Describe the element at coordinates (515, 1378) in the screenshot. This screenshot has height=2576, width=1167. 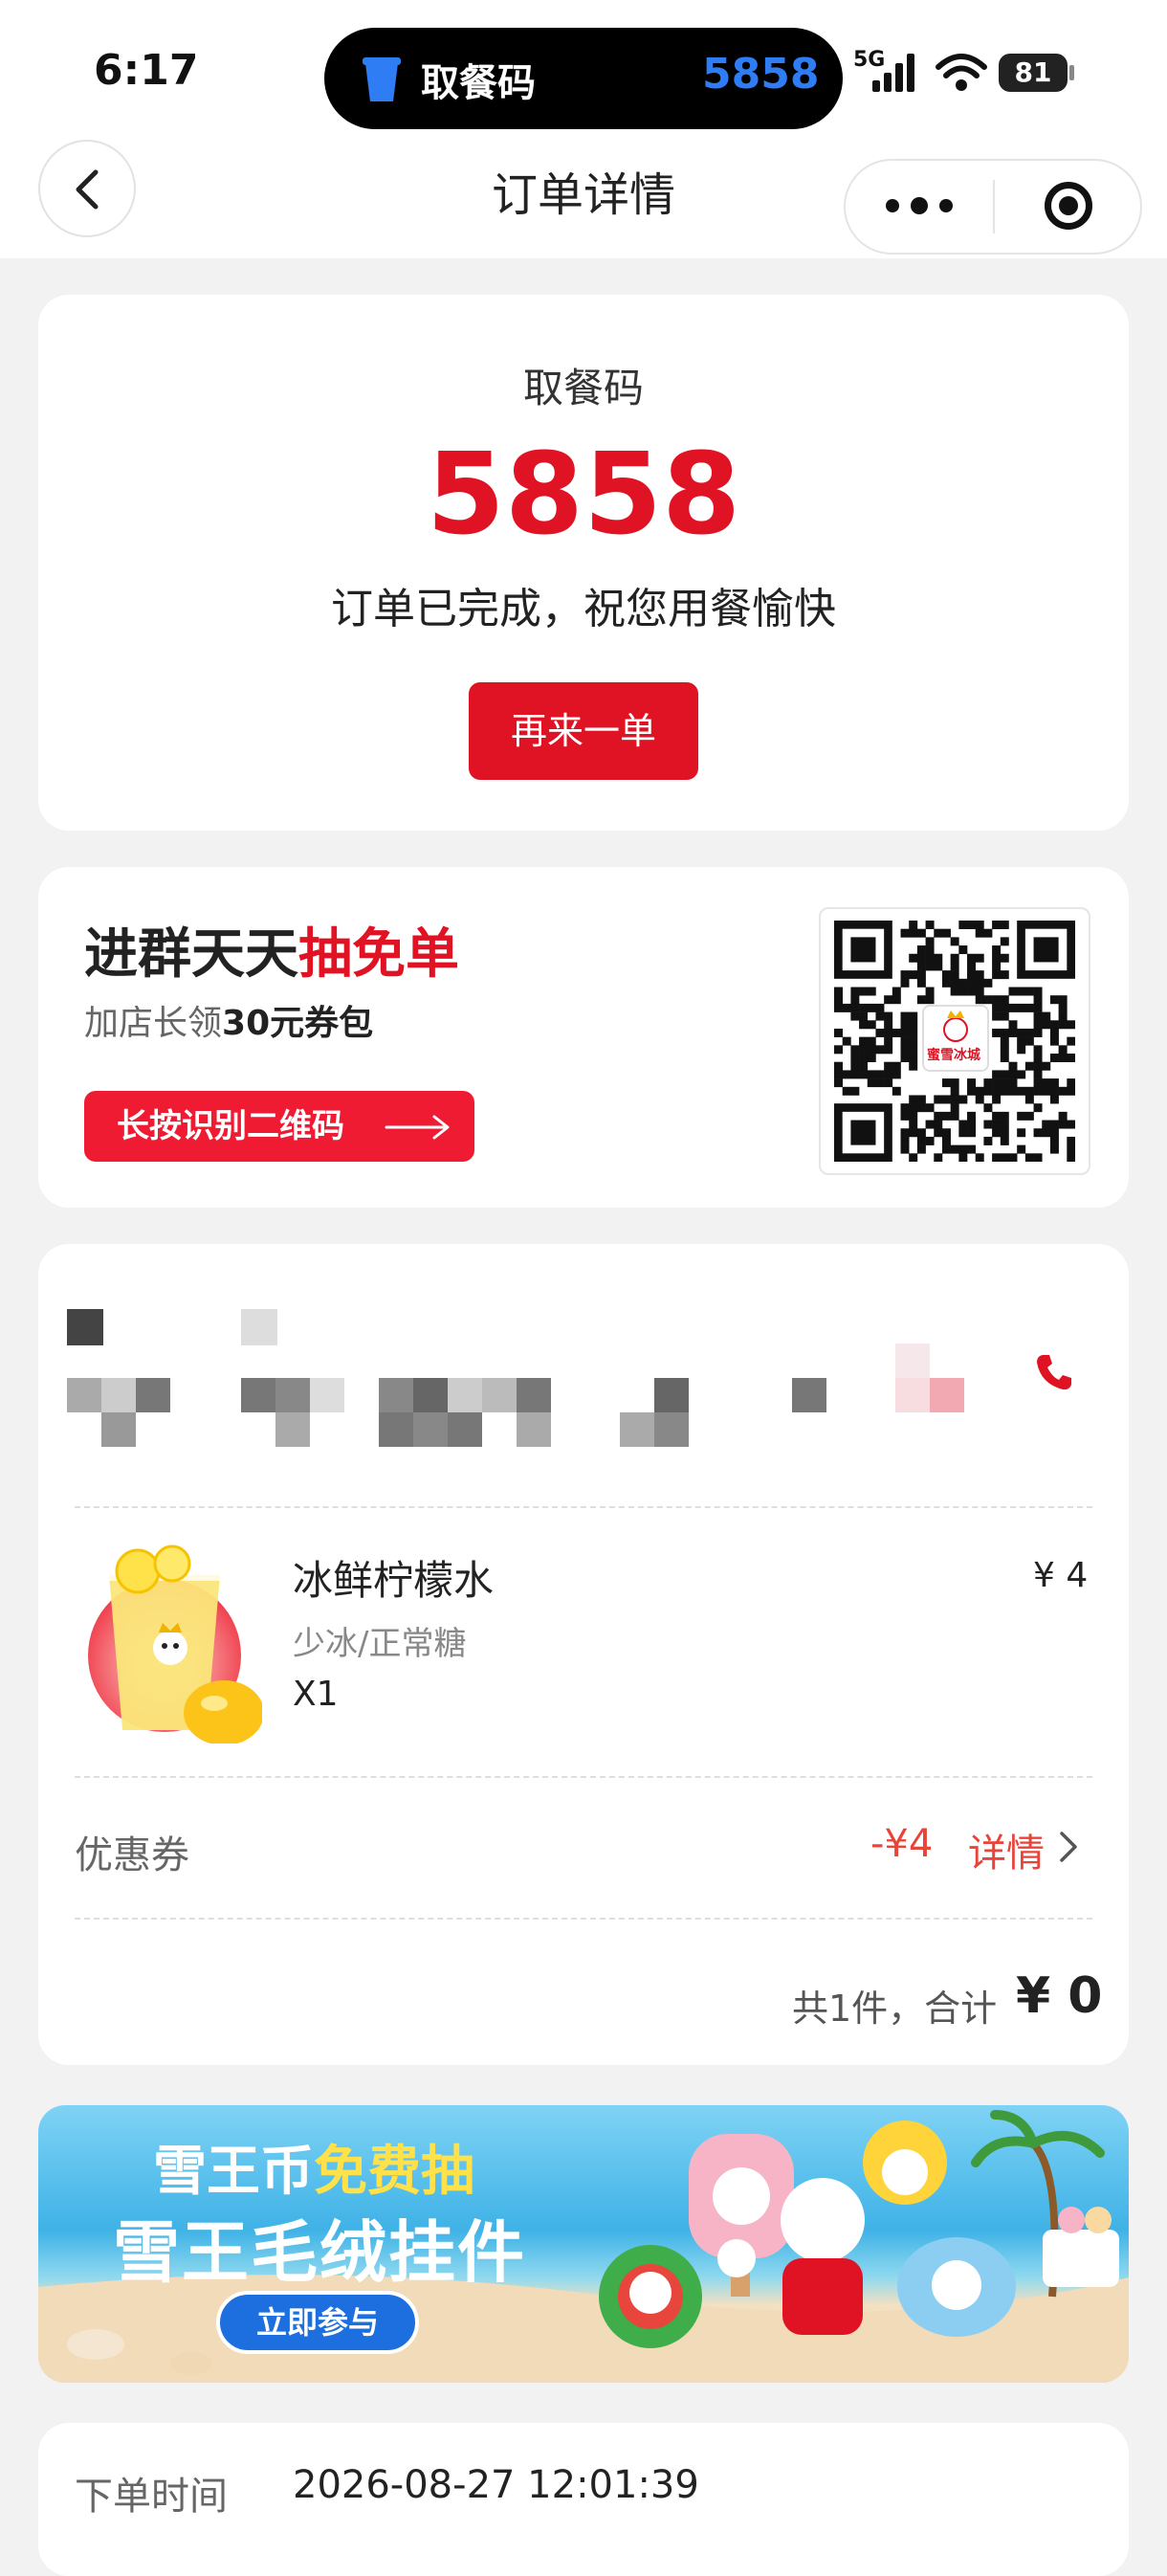
I see `store-info-redacted` at that location.